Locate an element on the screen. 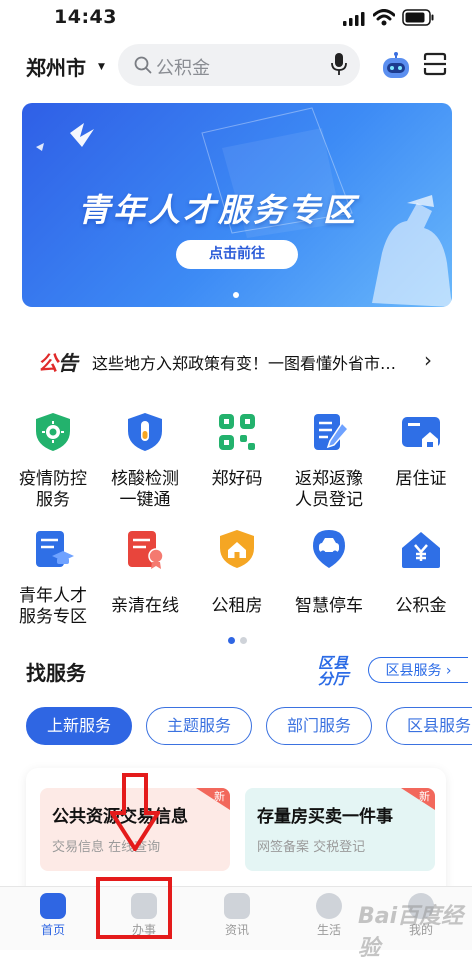 This screenshot has height=962, width=472. heart-icon is located at coordinates (329, 906).